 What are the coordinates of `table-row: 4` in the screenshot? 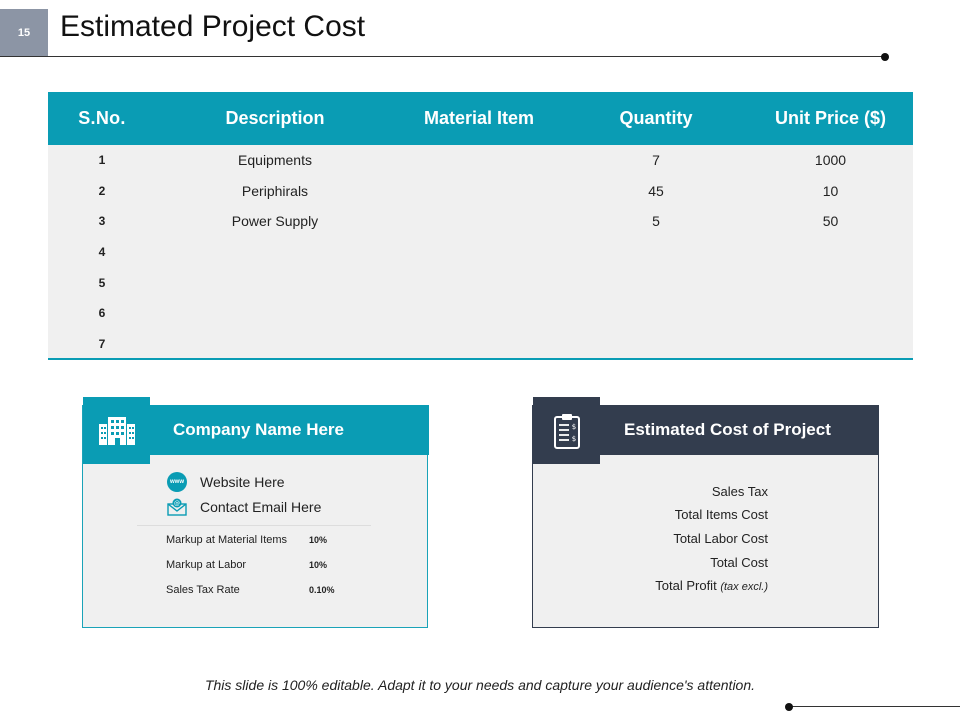 It's located at (480, 252).